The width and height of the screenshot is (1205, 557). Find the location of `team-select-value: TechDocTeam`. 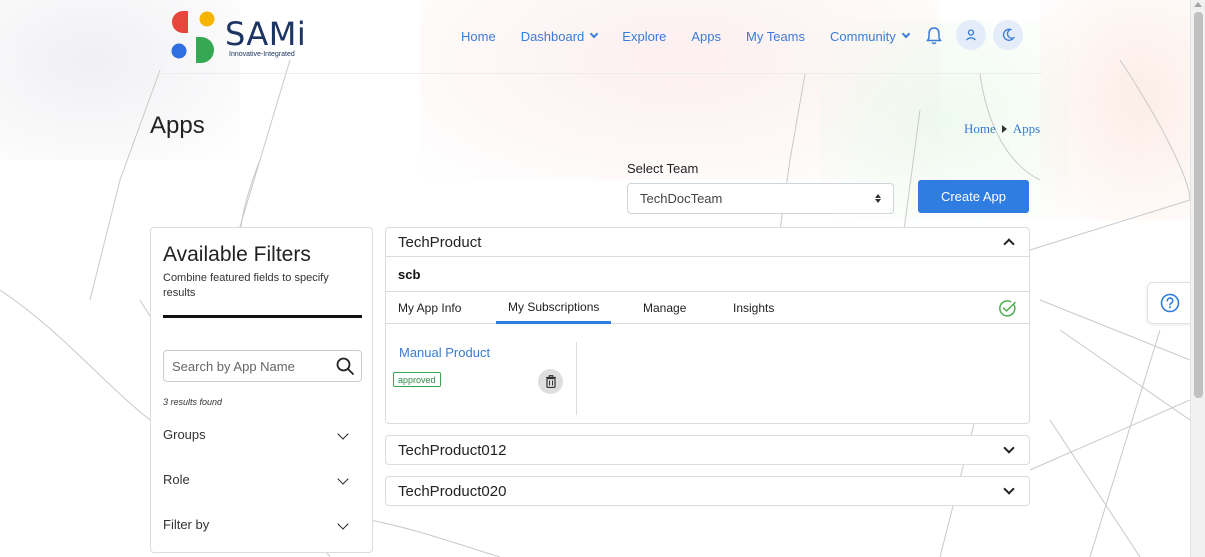

team-select-value: TechDocTeam is located at coordinates (681, 198).